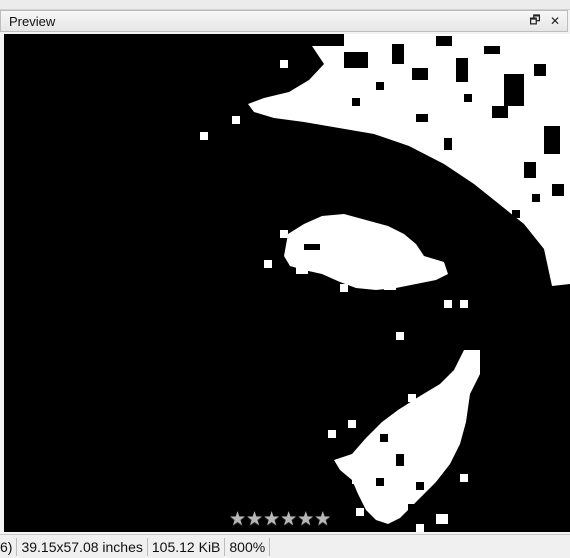 The width and height of the screenshot is (570, 558). I want to click on status-dimensions: 39.15x57.08 inches, so click(82, 546).